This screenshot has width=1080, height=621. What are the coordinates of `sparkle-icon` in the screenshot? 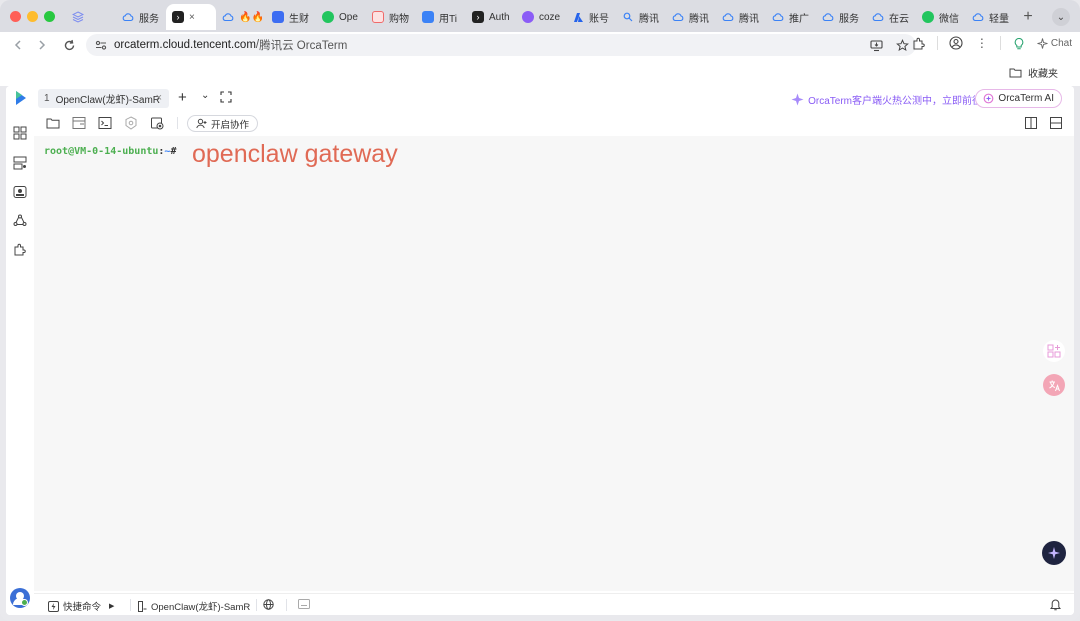 It's located at (1042, 43).